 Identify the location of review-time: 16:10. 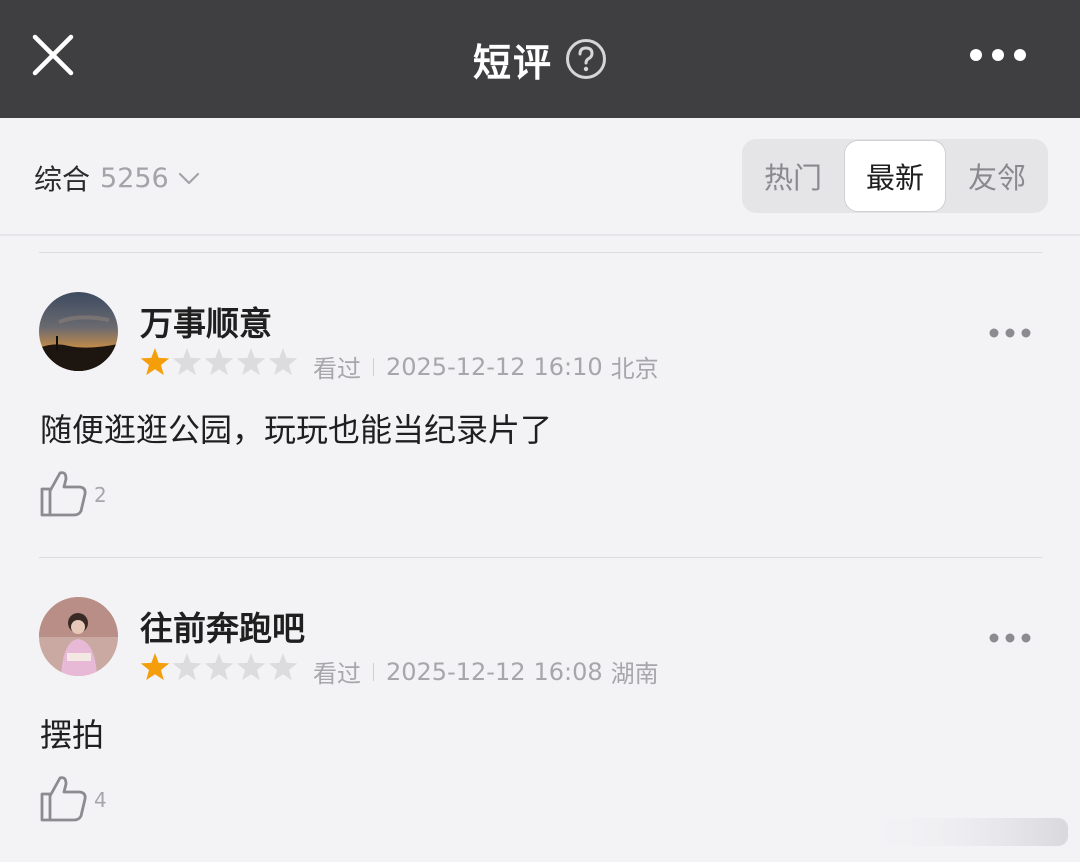
(568, 366).